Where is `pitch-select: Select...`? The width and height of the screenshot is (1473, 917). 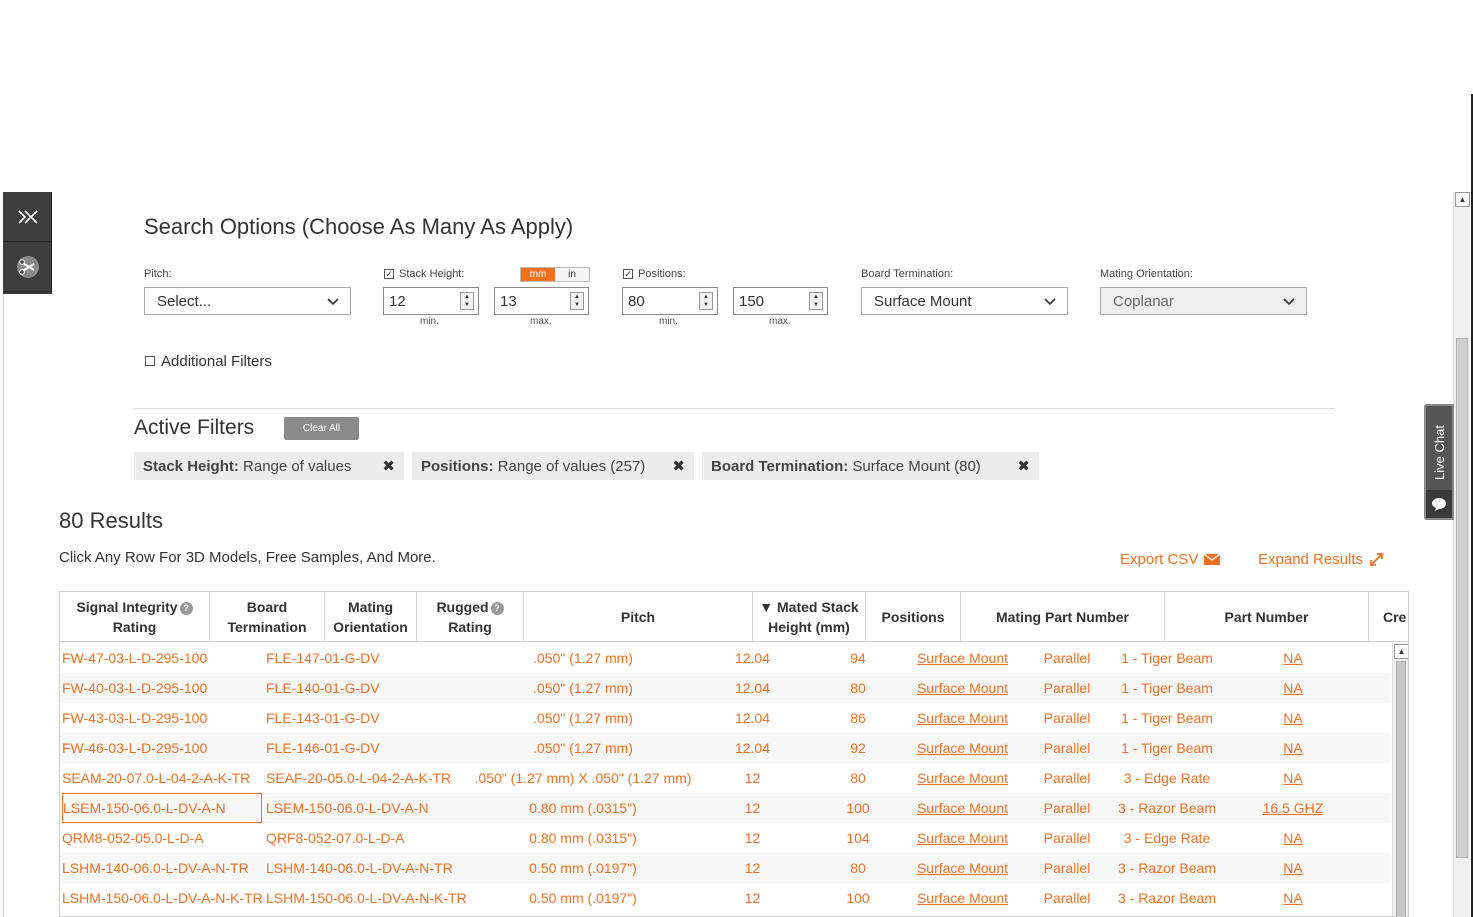
pitch-select: Select... is located at coordinates (247, 301).